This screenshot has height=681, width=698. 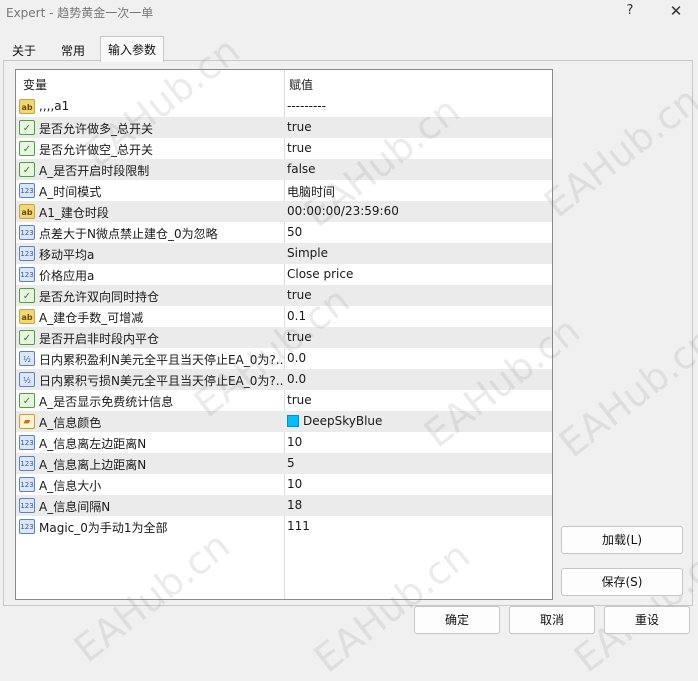 I want to click on load-button: 加载(L), so click(x=622, y=540).